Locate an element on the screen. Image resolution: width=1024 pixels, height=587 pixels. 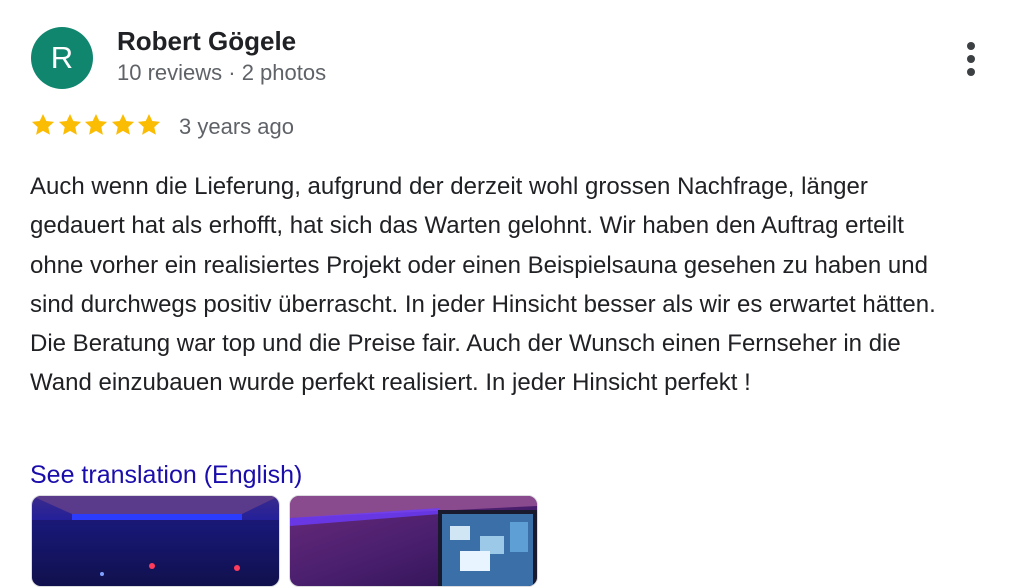
review-time: 3 years ago is located at coordinates (236, 126).